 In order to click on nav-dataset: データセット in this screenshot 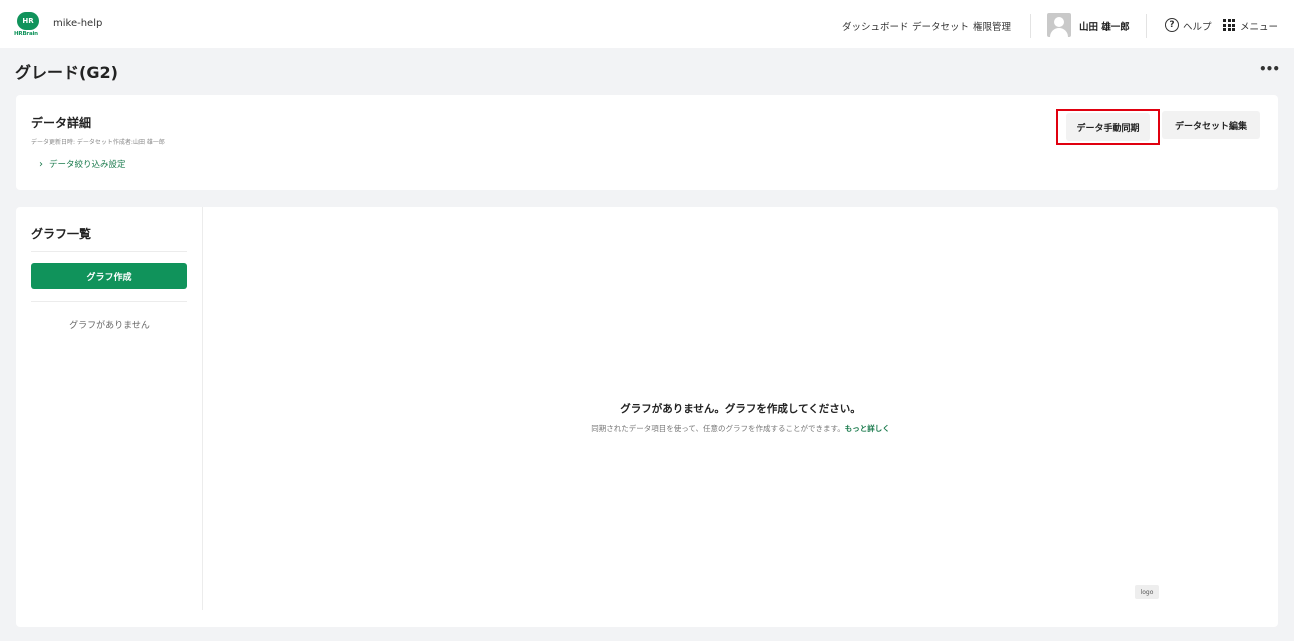, I will do `click(940, 26)`.